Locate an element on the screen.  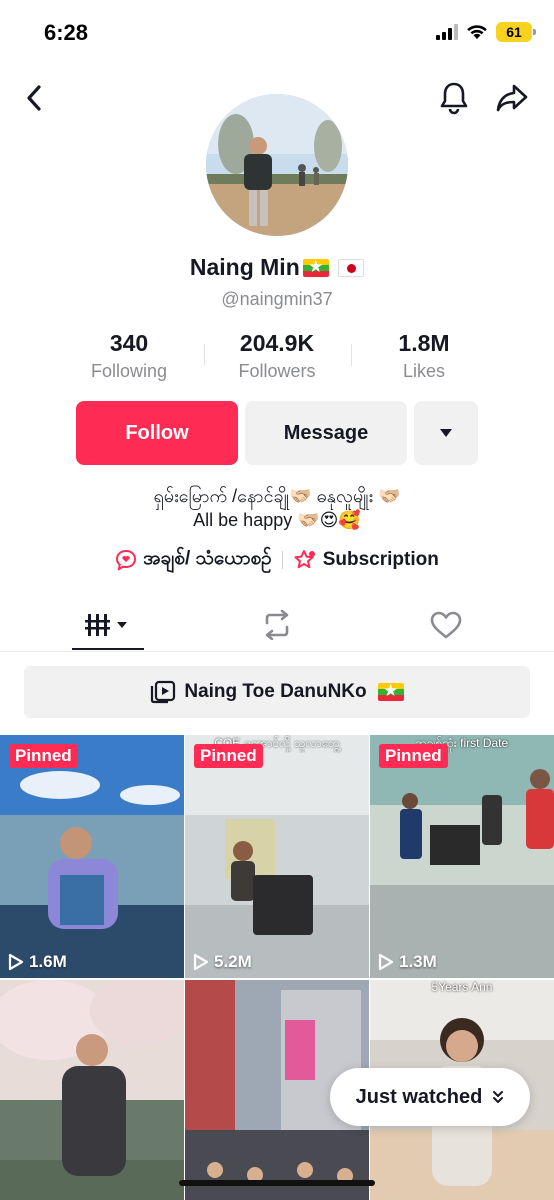
notification-button is located at coordinates (454, 98).